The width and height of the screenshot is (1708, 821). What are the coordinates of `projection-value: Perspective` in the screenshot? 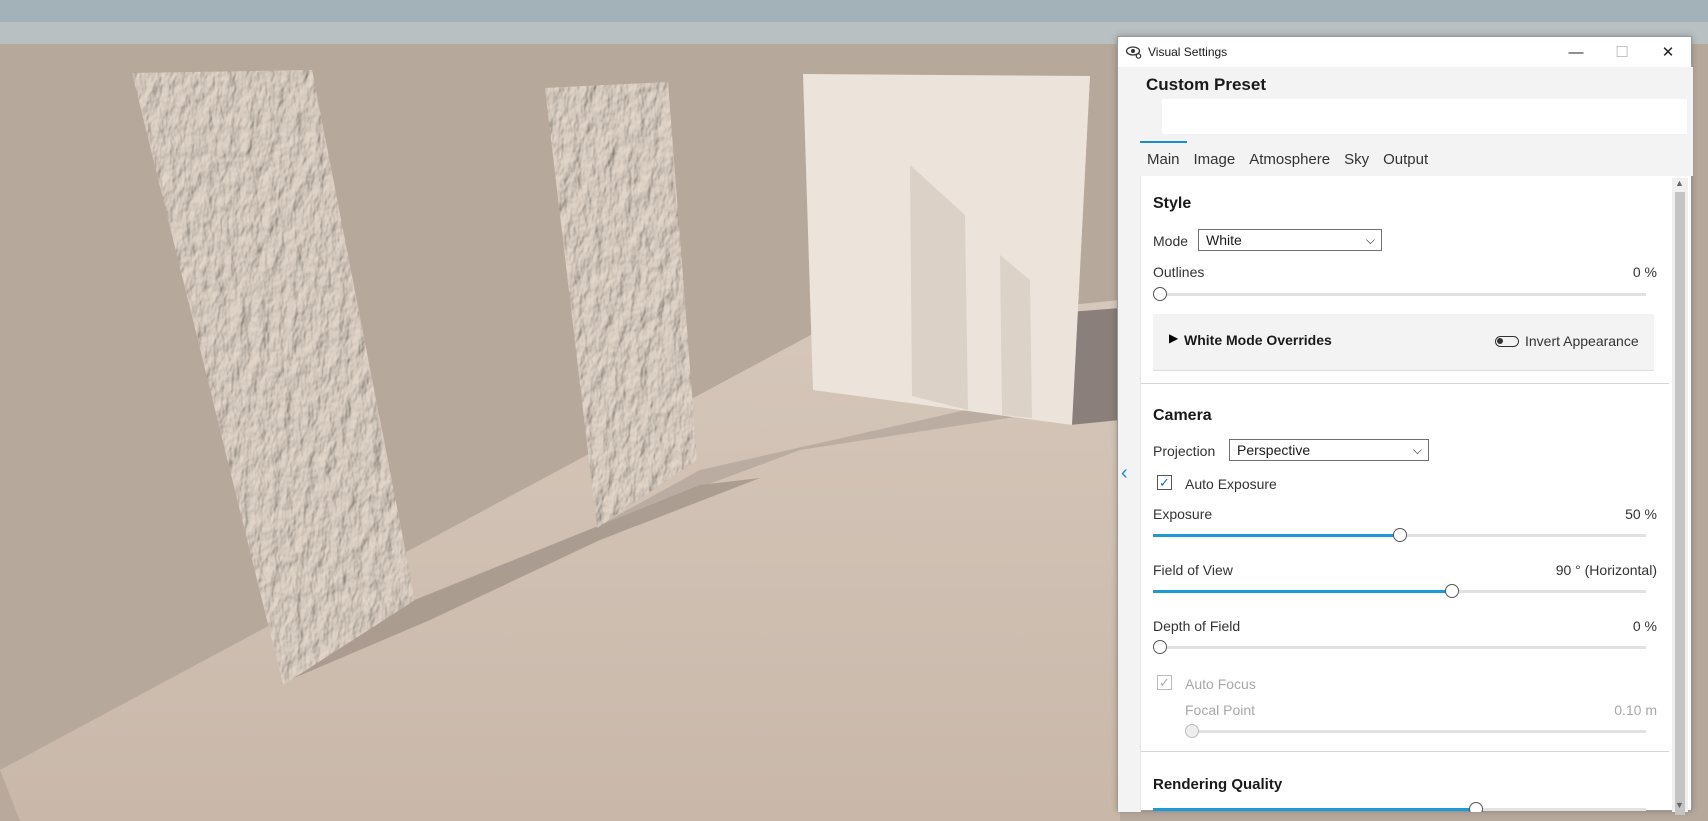 It's located at (1274, 450).